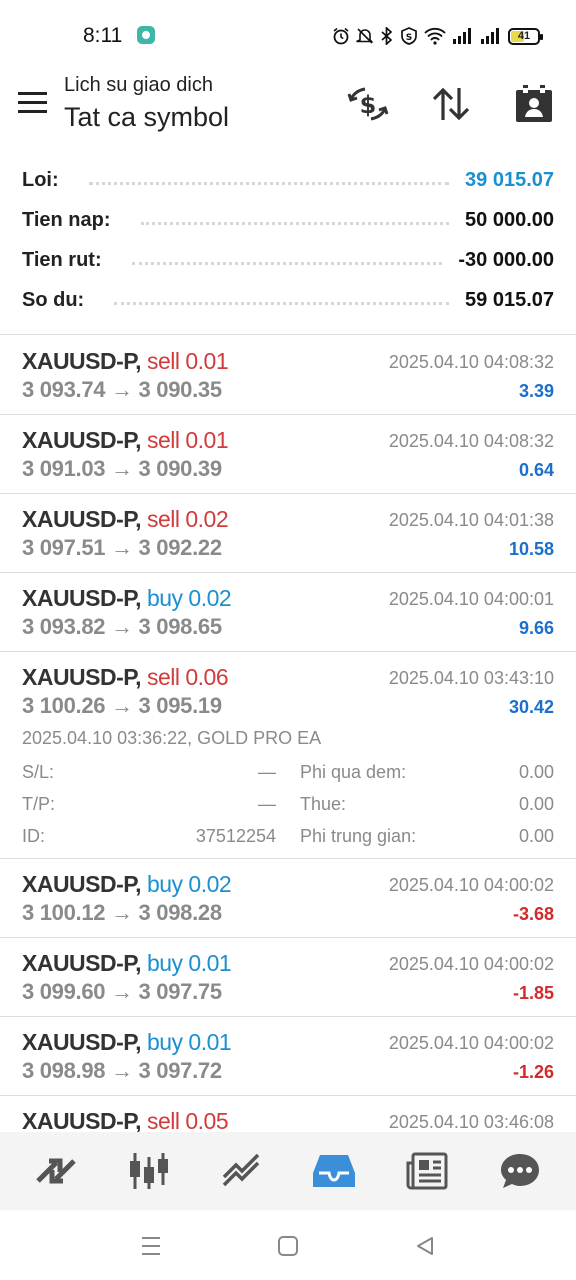 The height and width of the screenshot is (1280, 576). Describe the element at coordinates (122, 626) in the screenshot. I see `trade-prices: 3 093.82 → 3 098.65` at that location.